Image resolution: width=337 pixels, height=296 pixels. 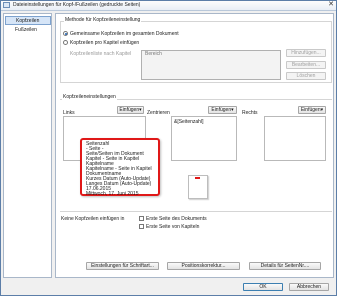 I want to click on insert-button-left: Einfügen▾, so click(x=130, y=110).